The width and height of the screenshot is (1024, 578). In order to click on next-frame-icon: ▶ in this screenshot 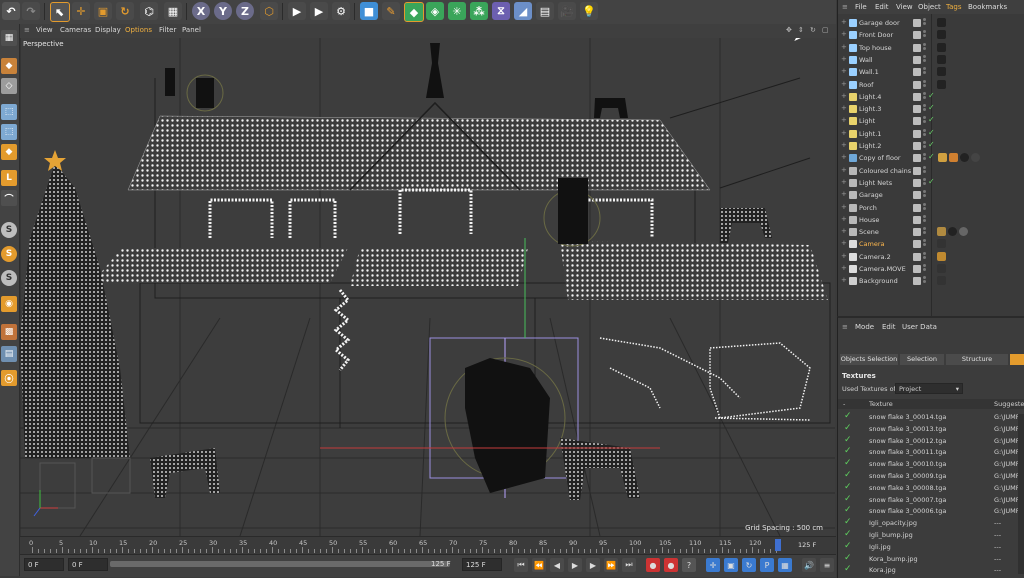, I will do `click(593, 565)`.